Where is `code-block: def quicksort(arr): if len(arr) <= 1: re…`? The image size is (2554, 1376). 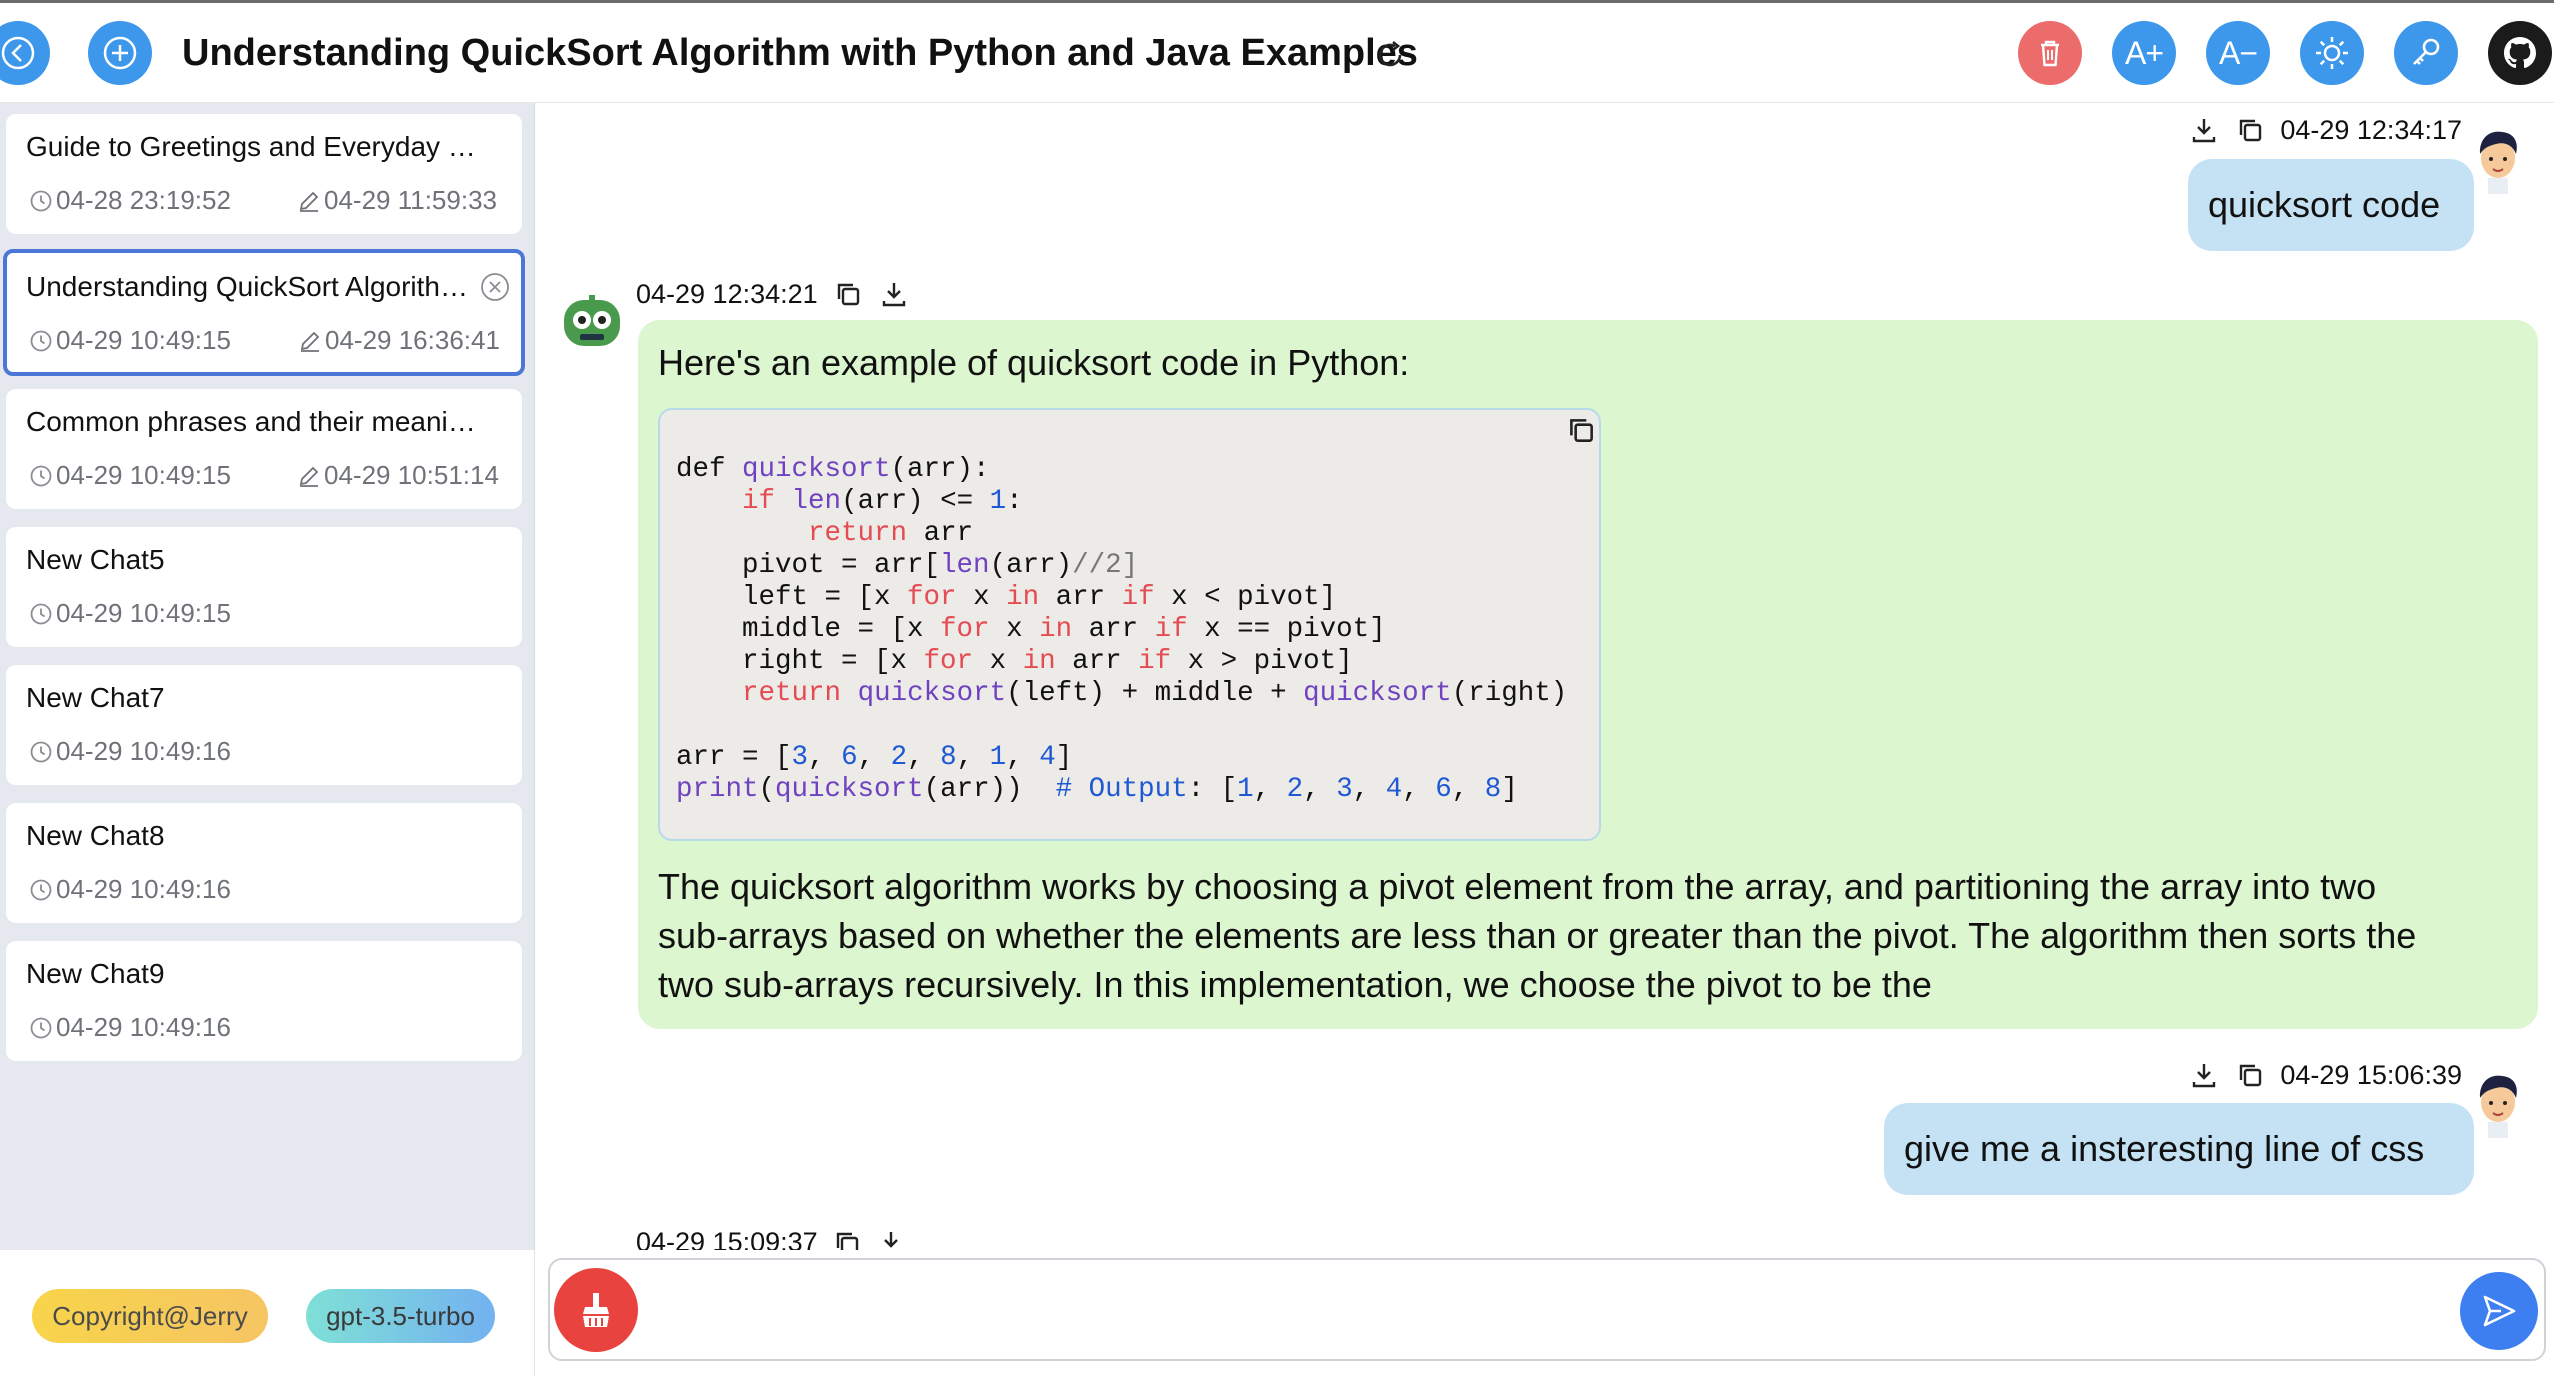
code-block: def quicksort(arr): if len(arr) <= 1: re… is located at coordinates (1129, 624).